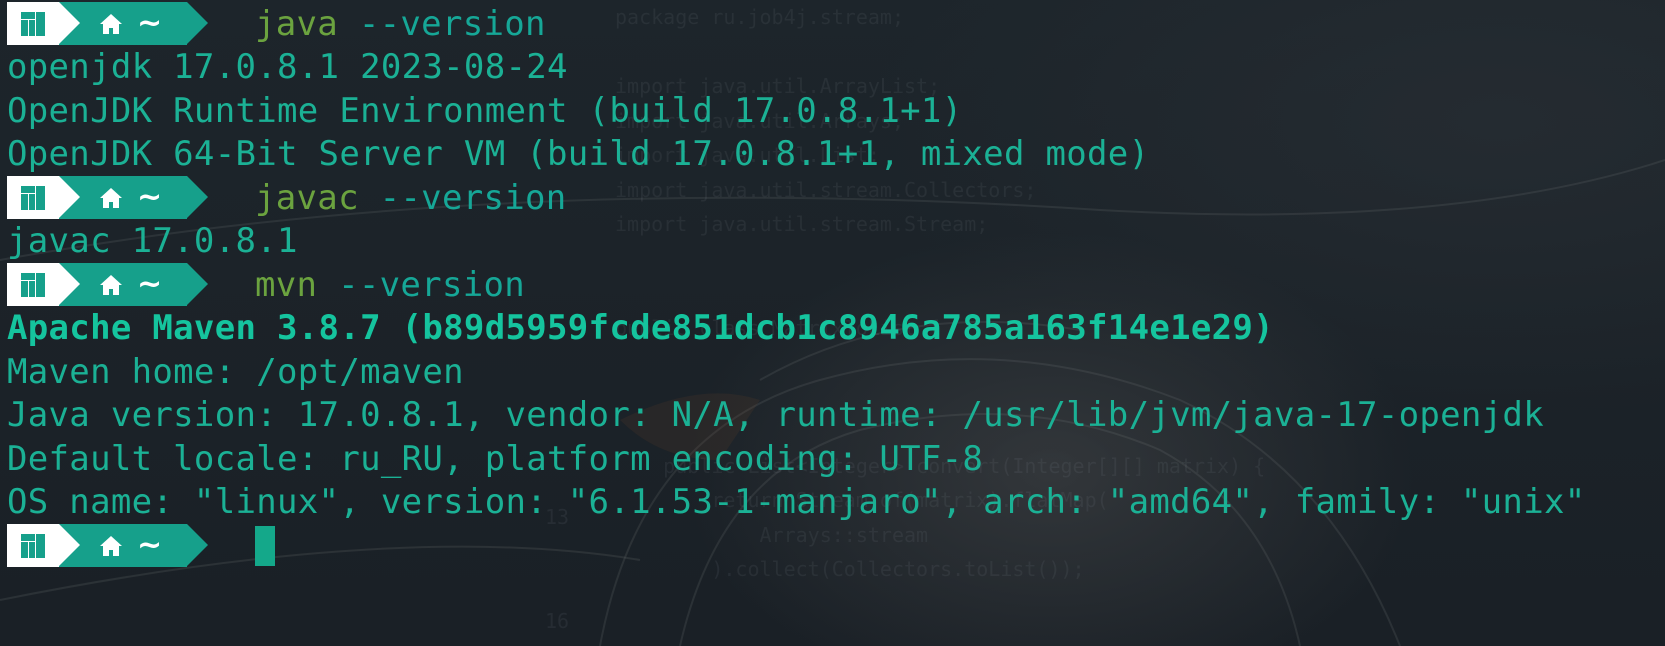 The image size is (1665, 646). What do you see at coordinates (836, 546) in the screenshot?
I see `prompt-line-current: ~` at bounding box center [836, 546].